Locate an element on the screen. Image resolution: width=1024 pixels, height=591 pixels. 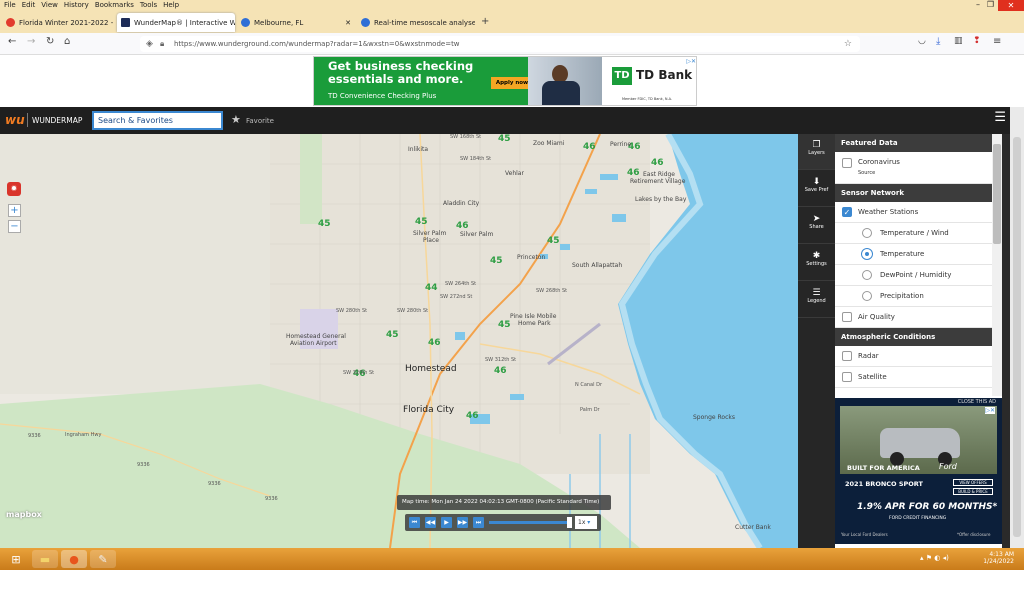
back-icon: ← is located at coordinates (12, 41).